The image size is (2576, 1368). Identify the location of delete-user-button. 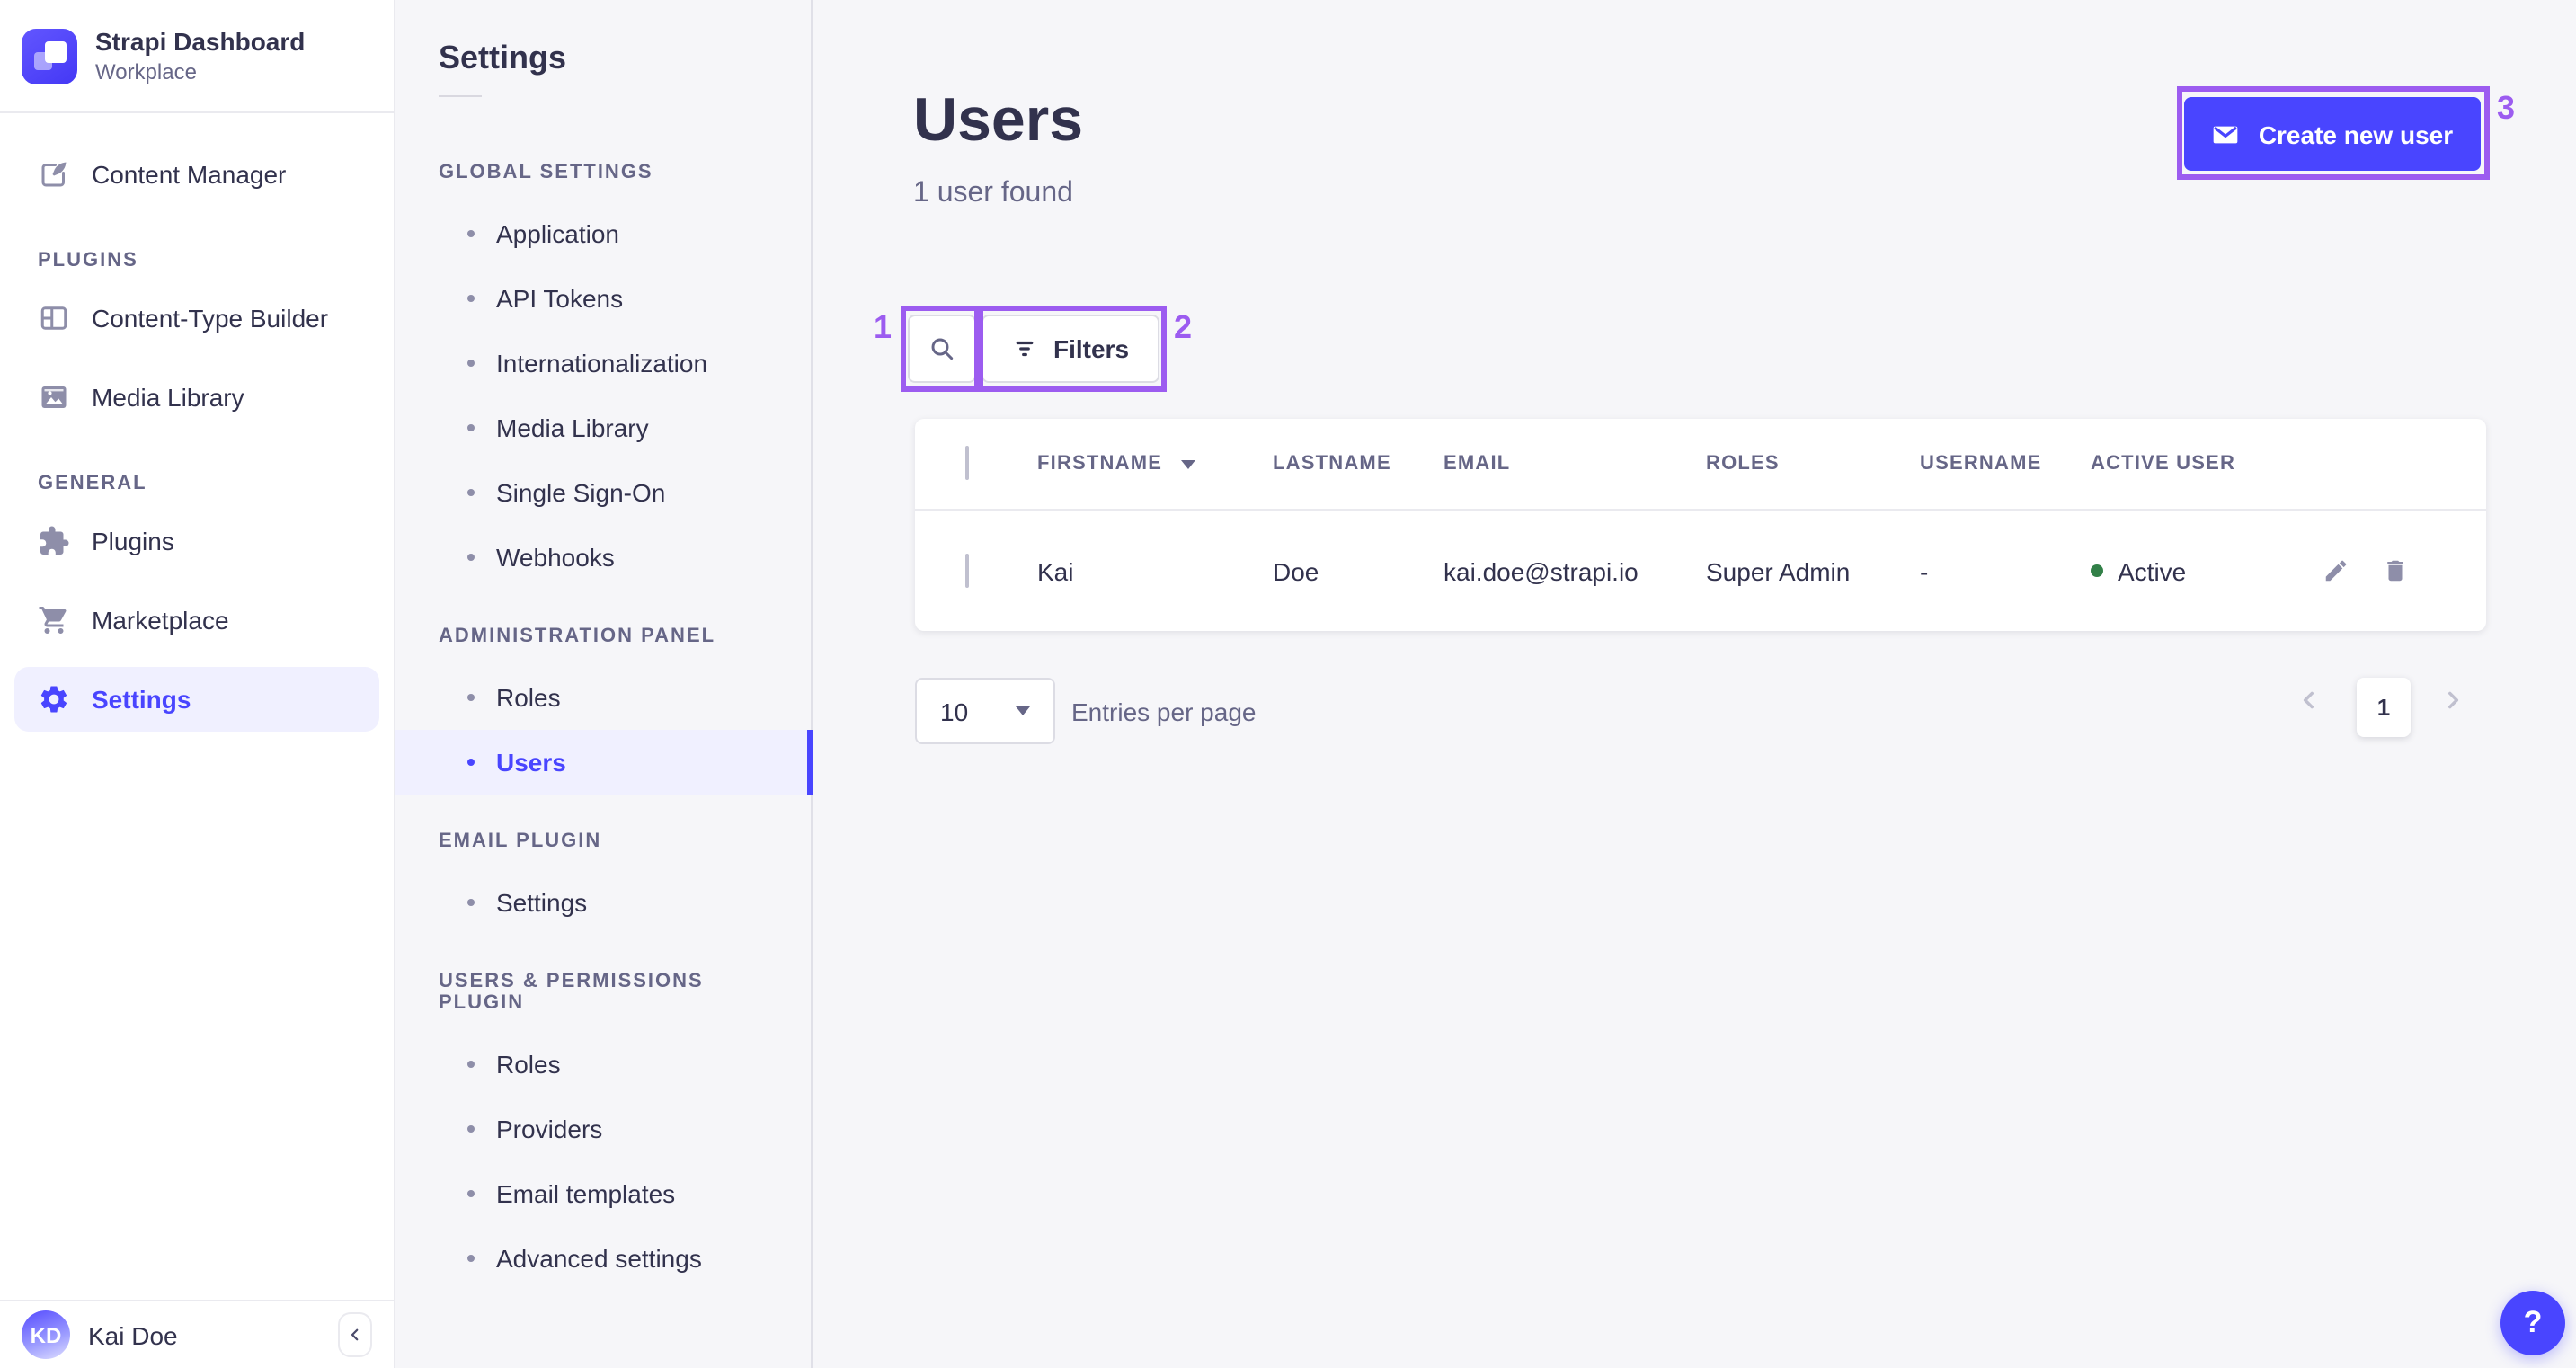
(2395, 570).